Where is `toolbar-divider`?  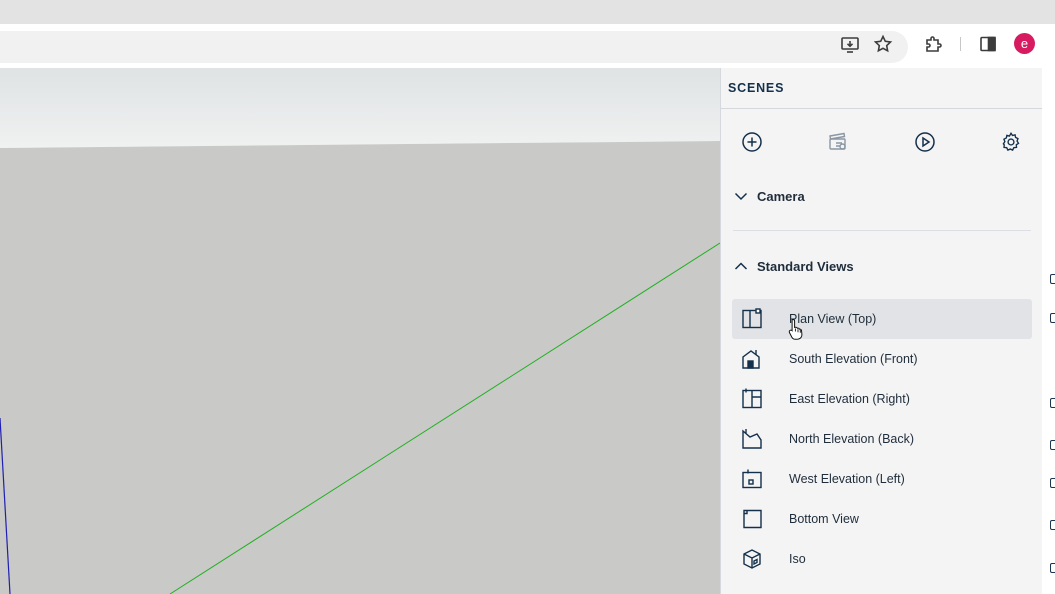 toolbar-divider is located at coordinates (960, 44).